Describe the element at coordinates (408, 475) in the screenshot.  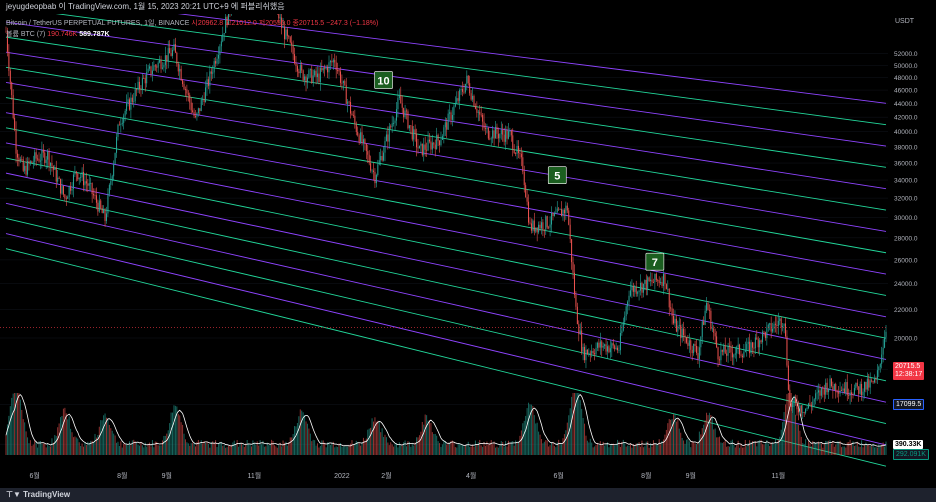
I see `time-axis: 6월 8월 9월 11월 2022 2월 4월 6월 8월 9월 11월` at that location.